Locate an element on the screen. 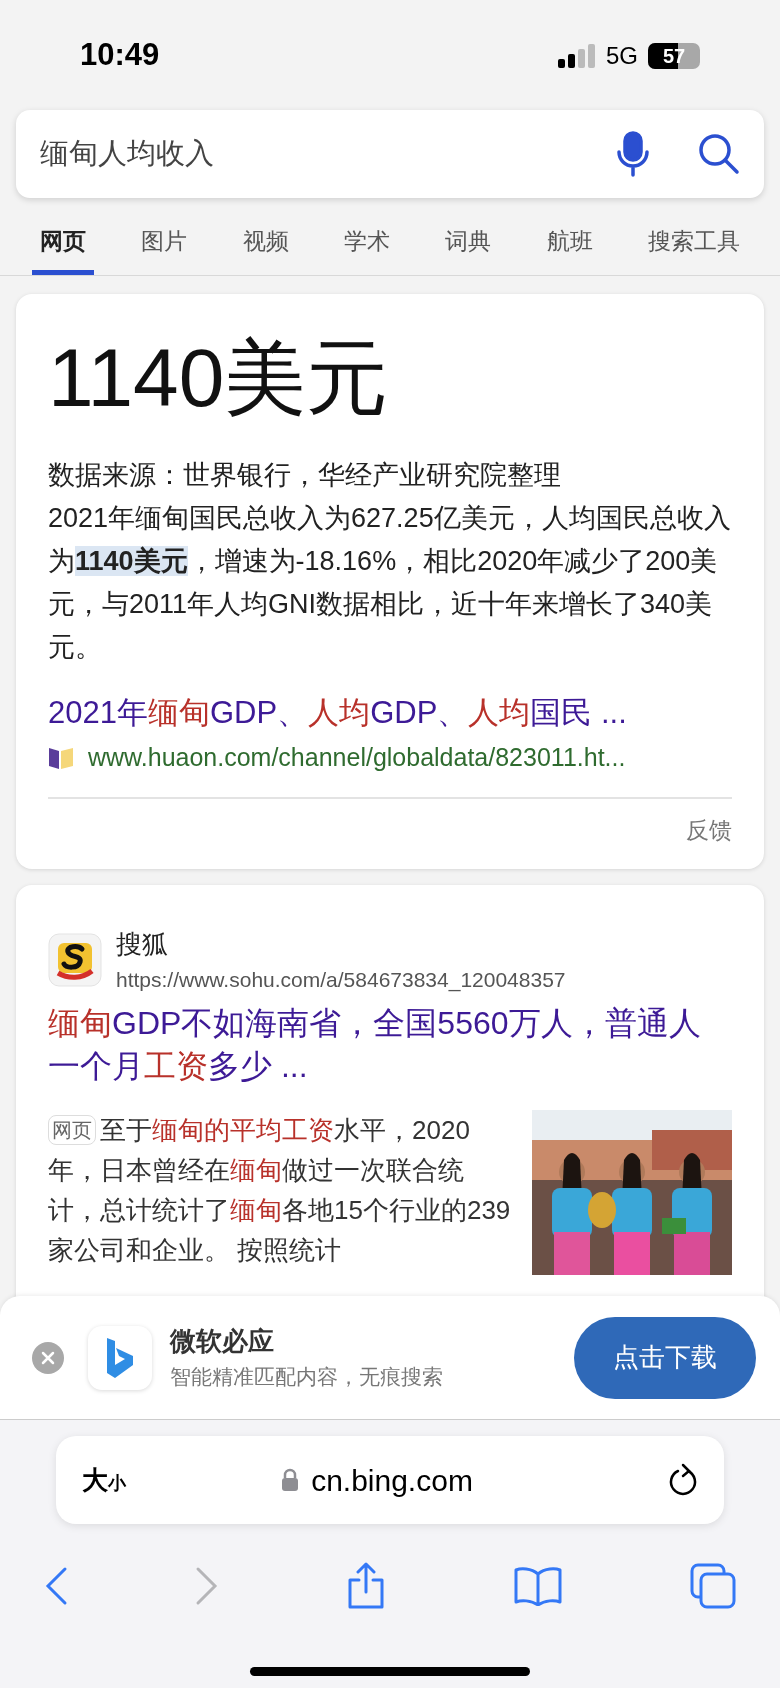 Image resolution: width=780 pixels, height=1688 pixels. feedback-link: 反馈 is located at coordinates (709, 829).